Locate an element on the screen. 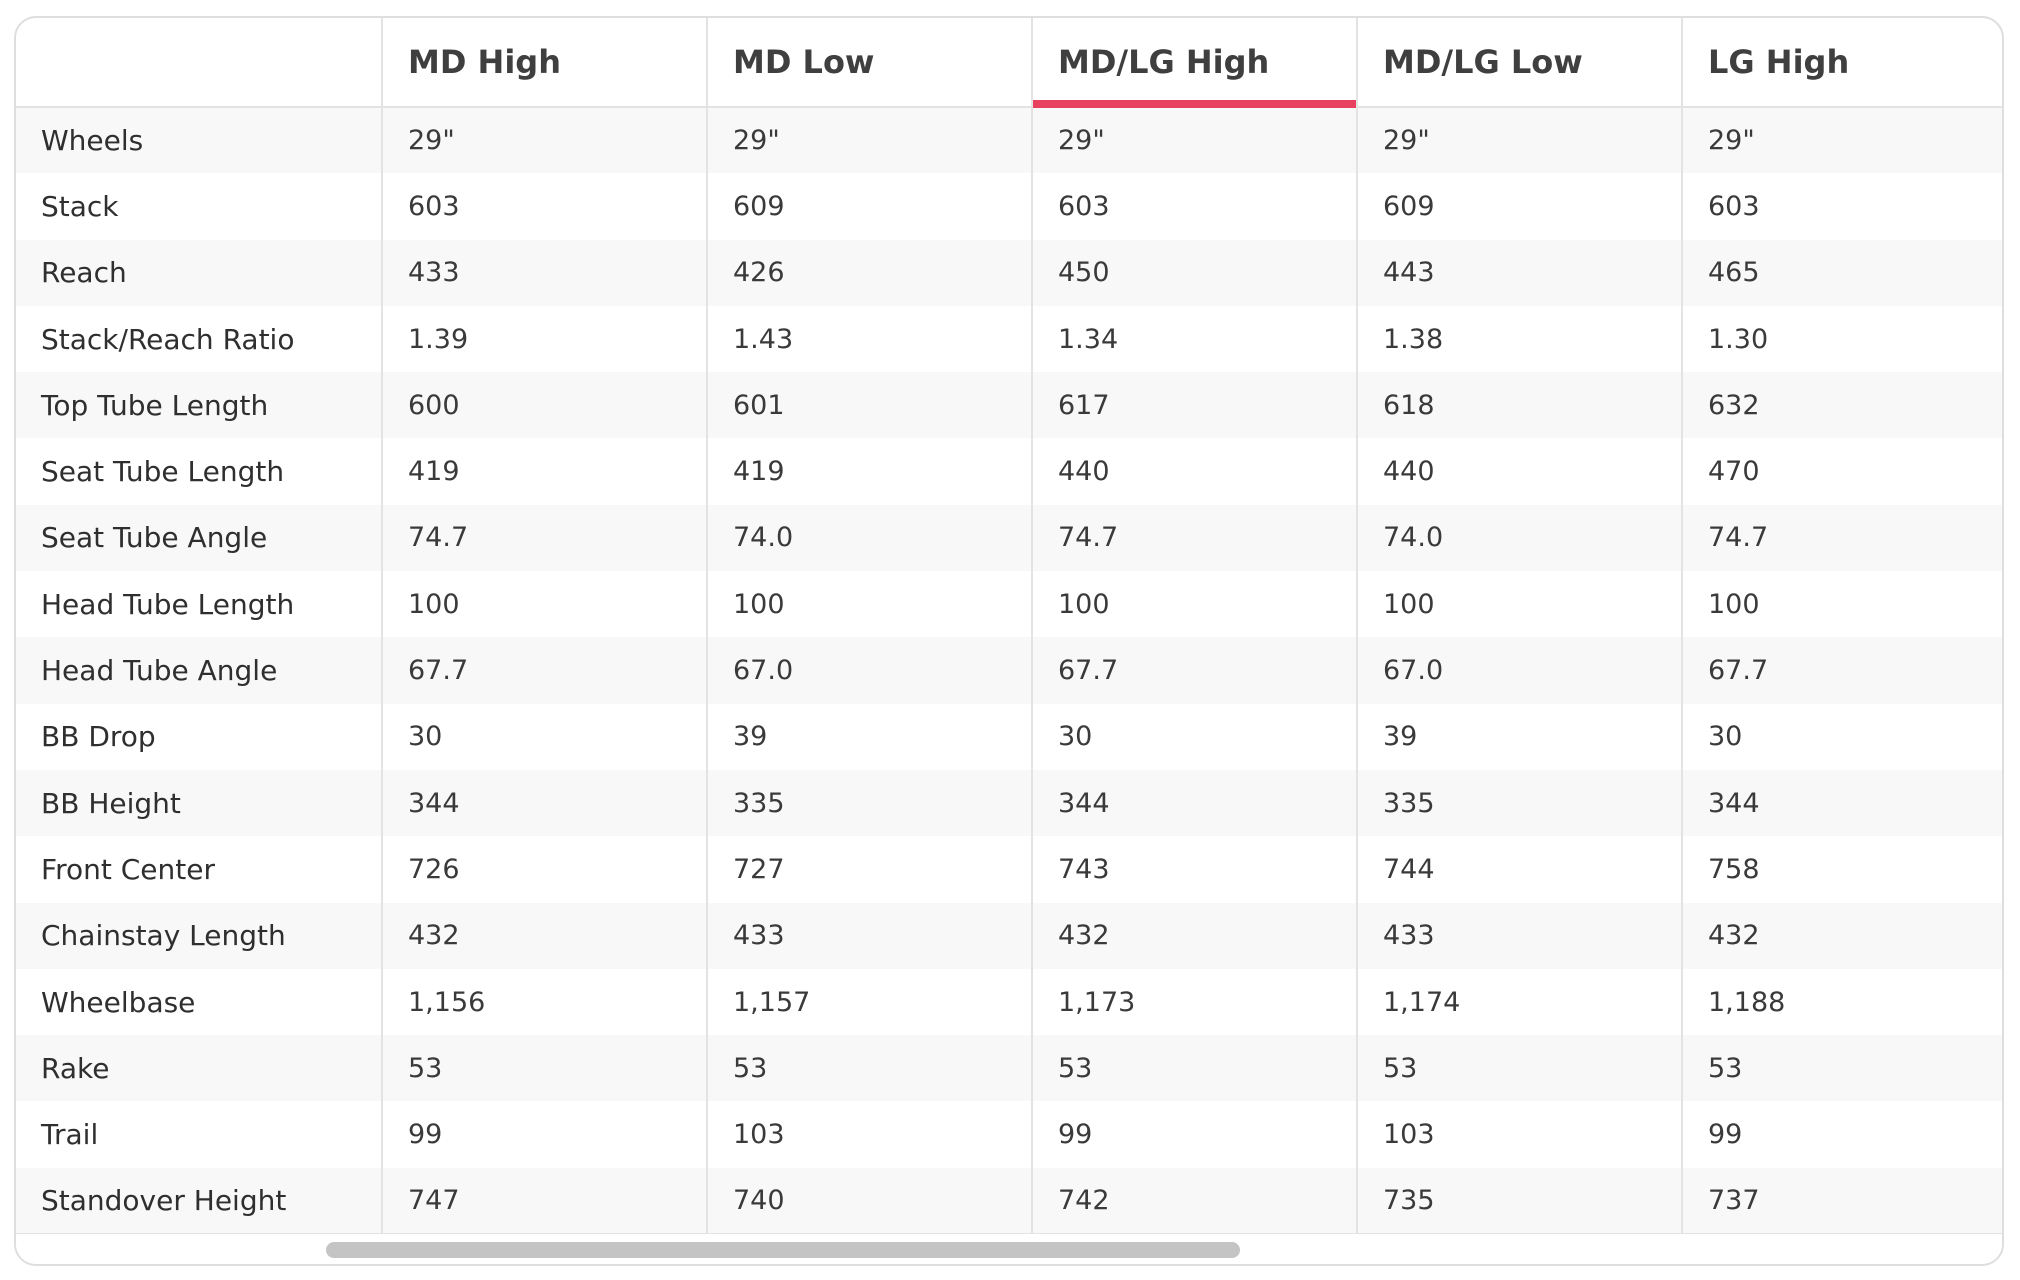 Image resolution: width=2020 pixels, height=1280 pixels. table-row: Front Center 726 727 743 744 758 is located at coordinates (1009, 869).